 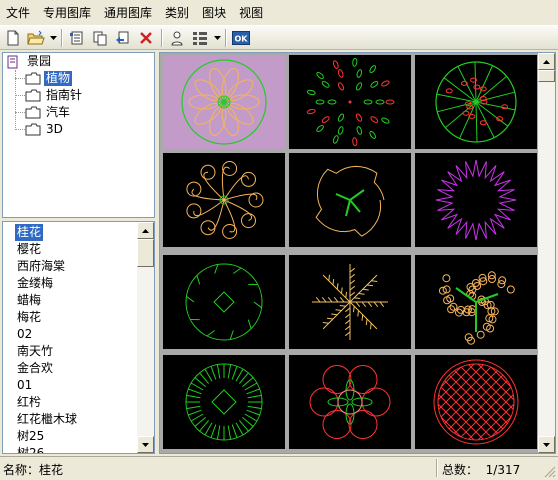 I want to click on gallery-scrollbar, so click(x=546, y=253).